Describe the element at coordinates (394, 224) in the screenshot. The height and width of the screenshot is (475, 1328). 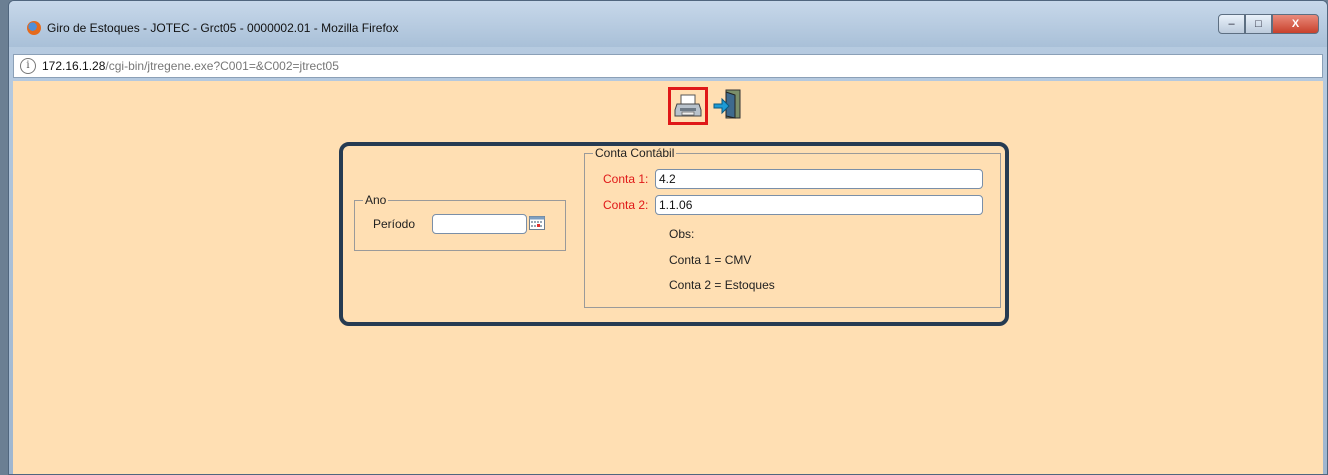
I see `periodo-label: Período` at that location.